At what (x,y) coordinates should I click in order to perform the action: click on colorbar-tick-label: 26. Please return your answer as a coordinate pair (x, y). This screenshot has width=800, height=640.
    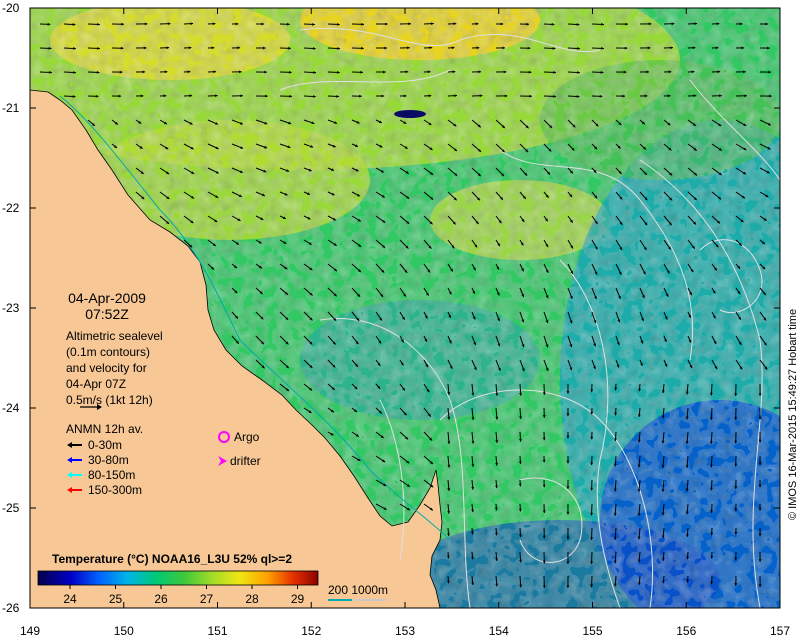
    Looking at the image, I should click on (161, 599).